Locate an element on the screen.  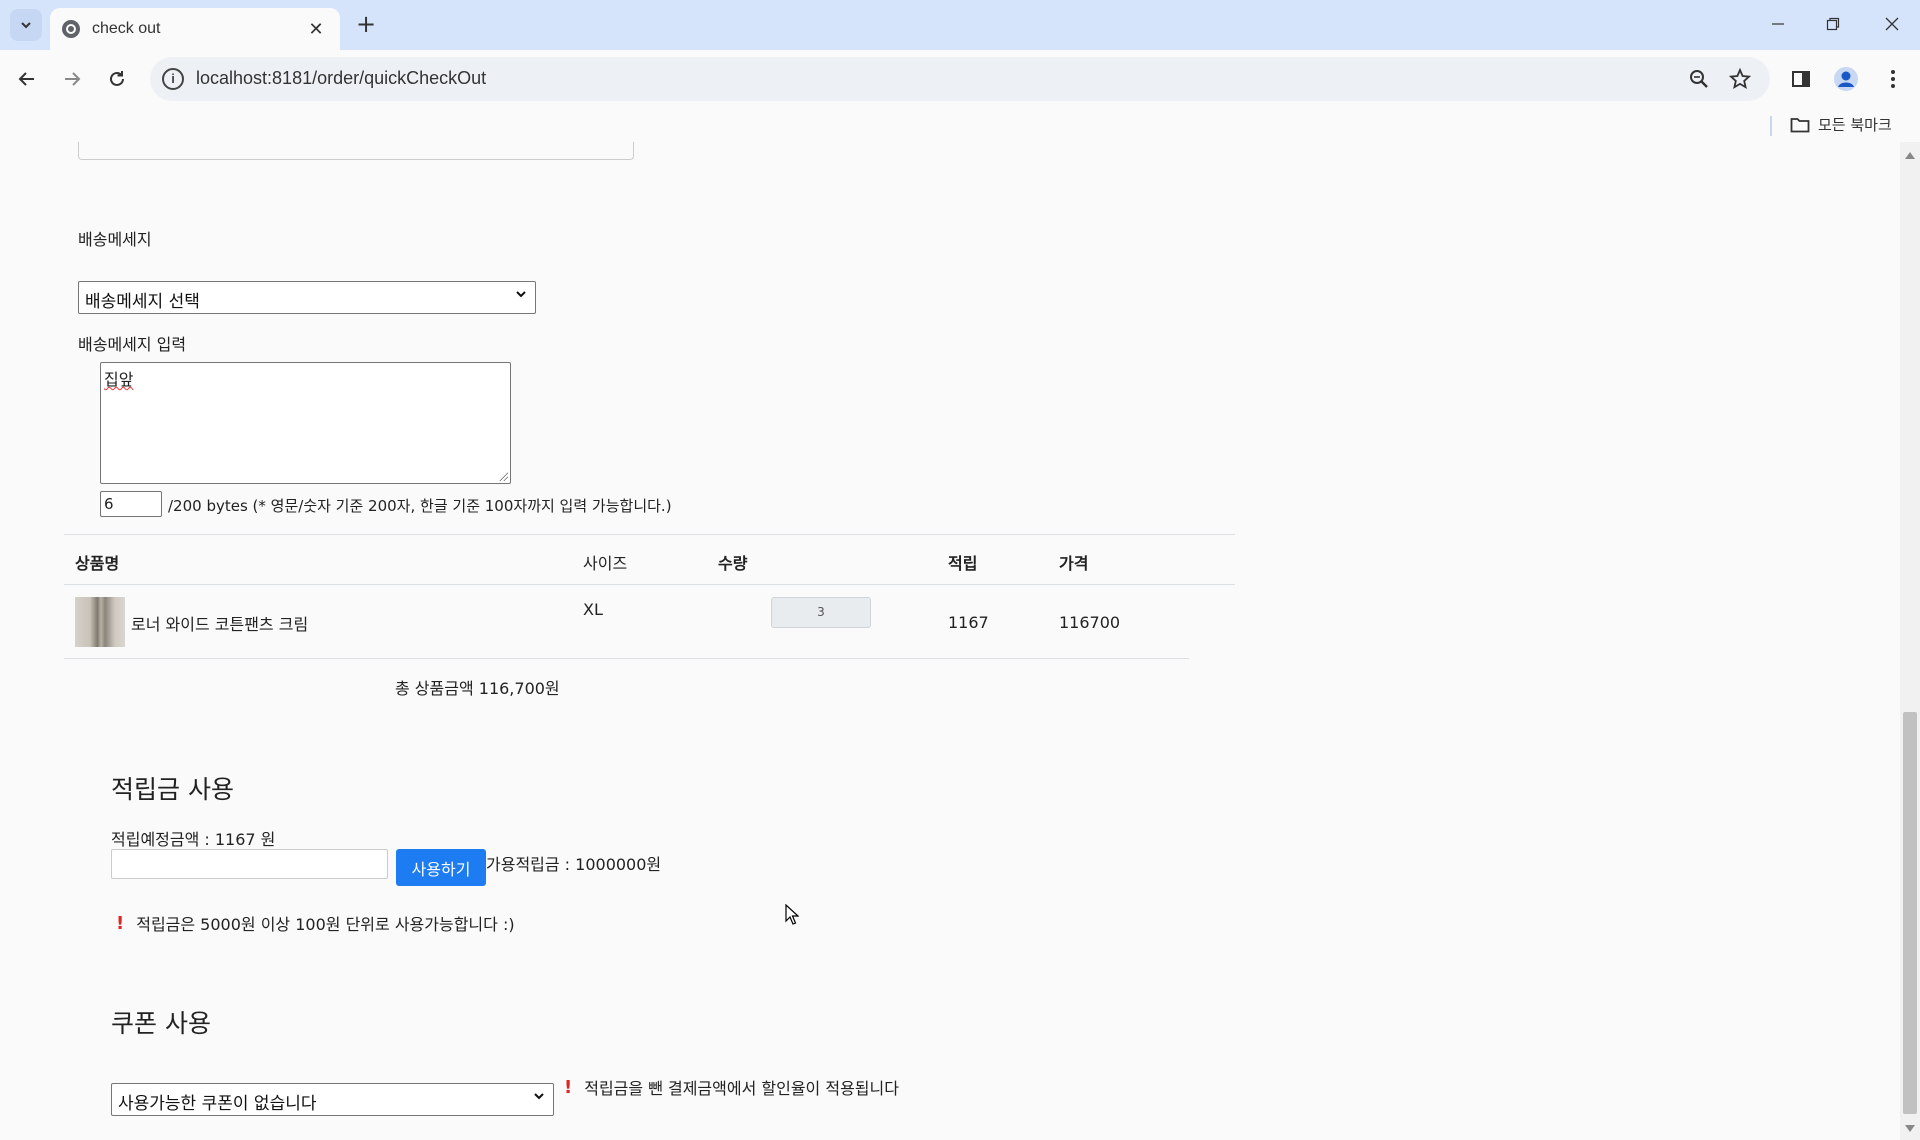
available-points: 가용적립금 : 1000000원 is located at coordinates (574, 864).